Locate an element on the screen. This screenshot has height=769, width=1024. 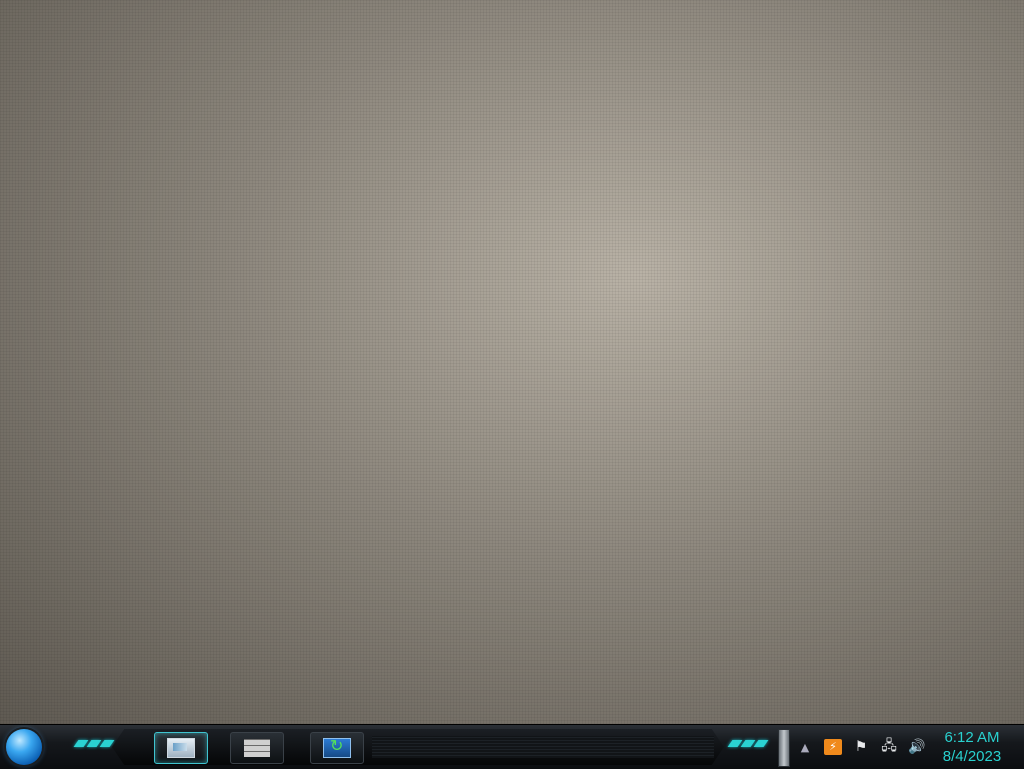
taskbar-button-refresh is located at coordinates (337, 748).